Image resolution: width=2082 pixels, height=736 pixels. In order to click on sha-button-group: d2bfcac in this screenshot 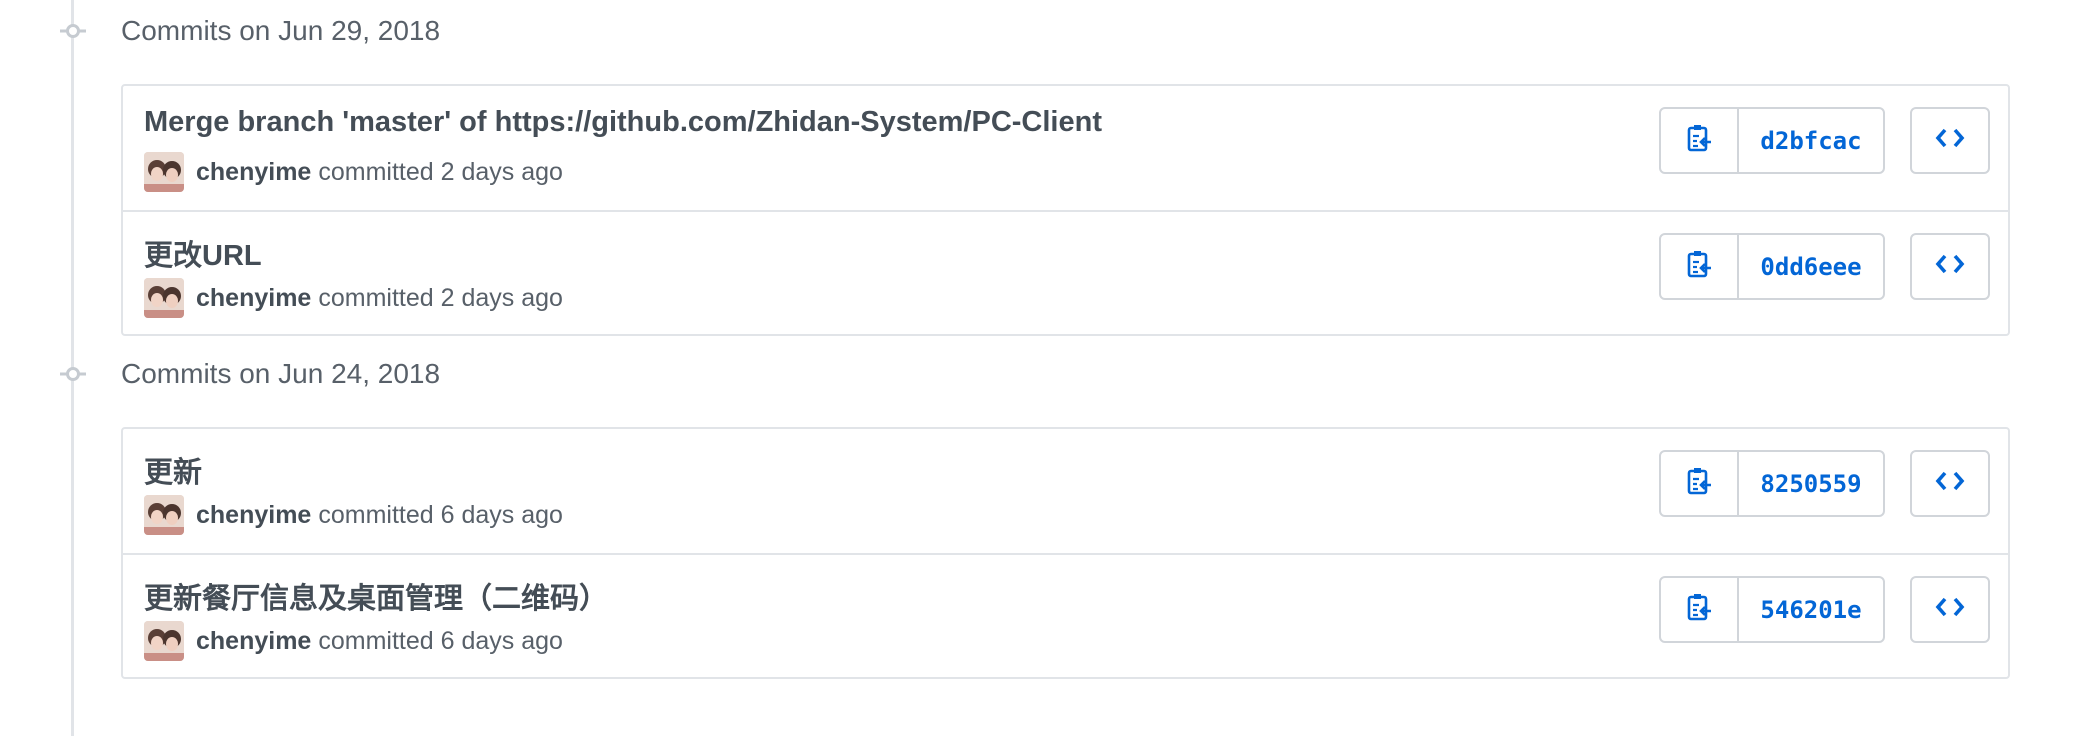, I will do `click(1772, 140)`.